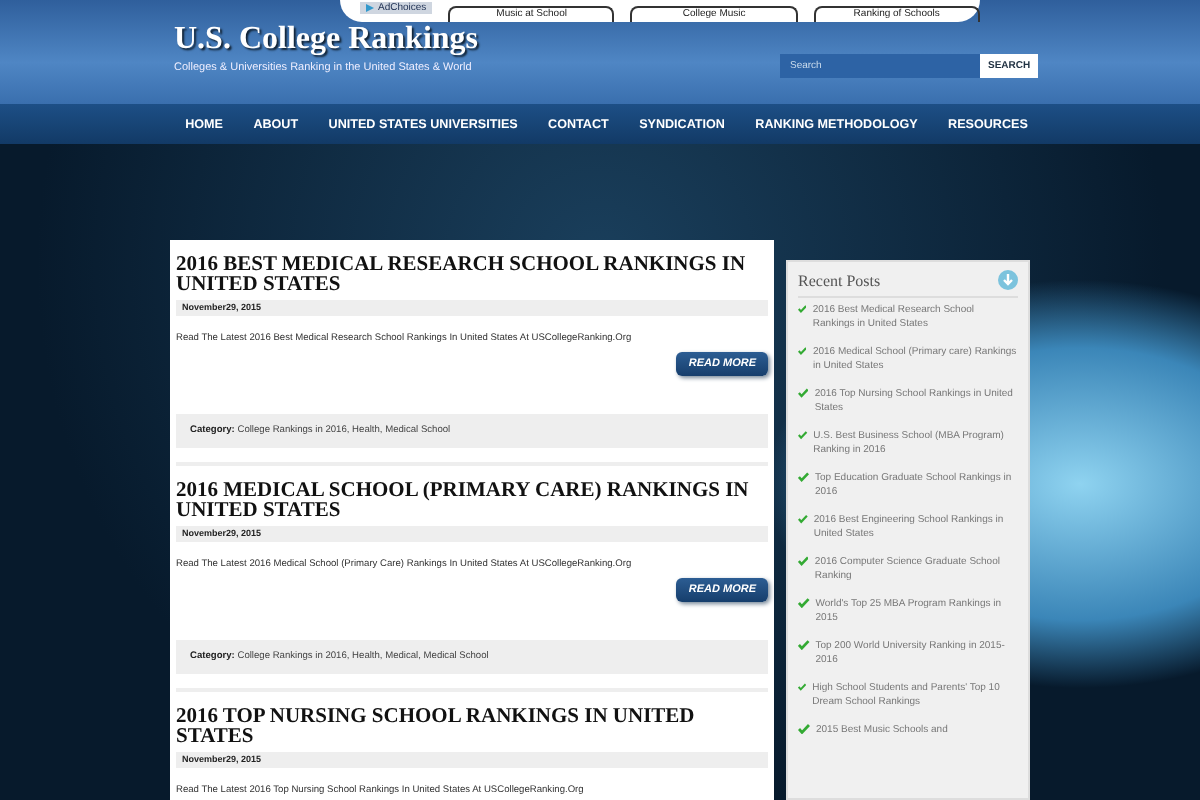  I want to click on triangle-icon, so click(370, 8).